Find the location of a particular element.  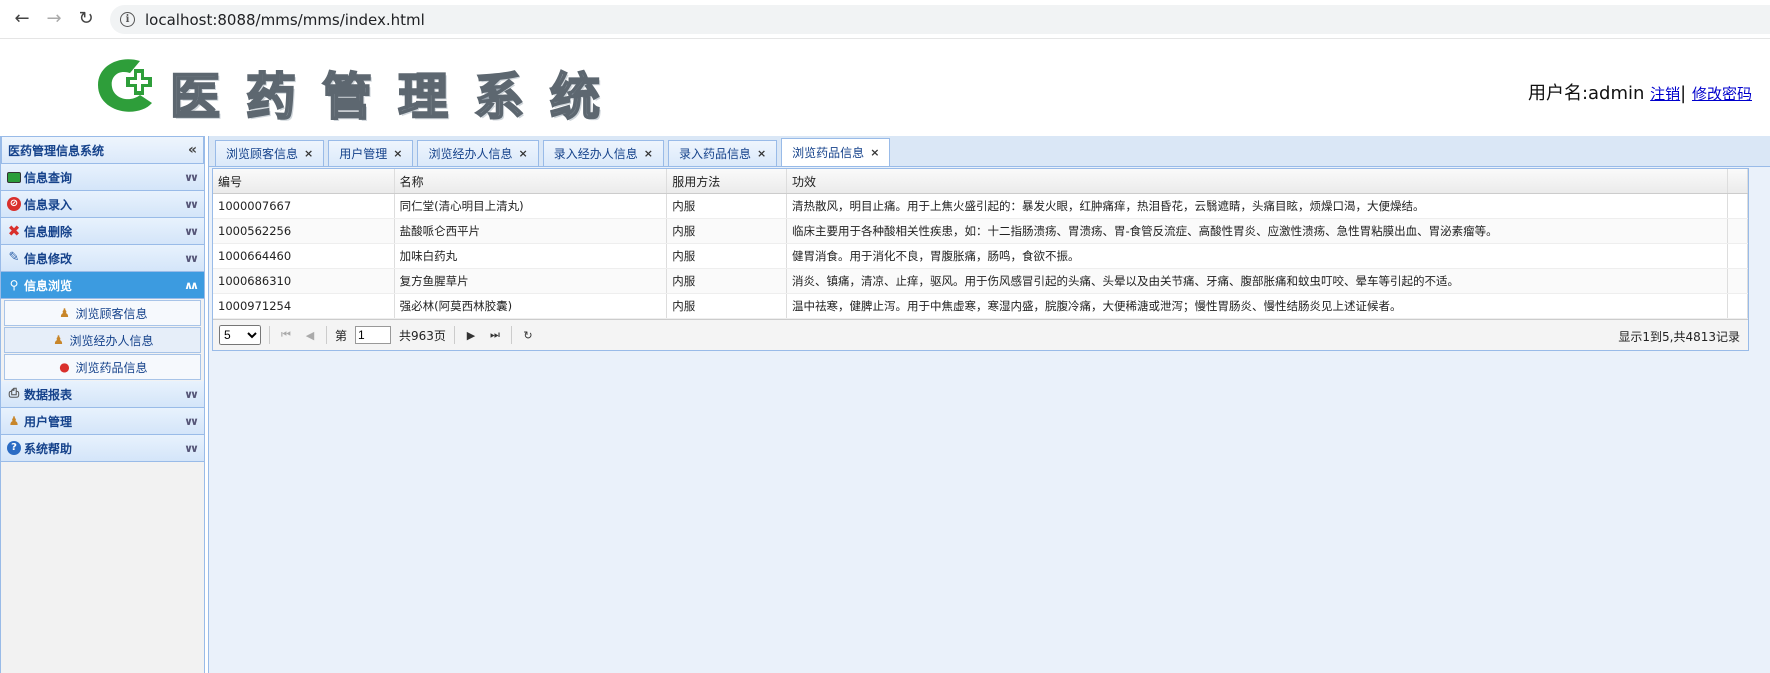

sidebar-item-label: 用户管理 is located at coordinates (48, 421).